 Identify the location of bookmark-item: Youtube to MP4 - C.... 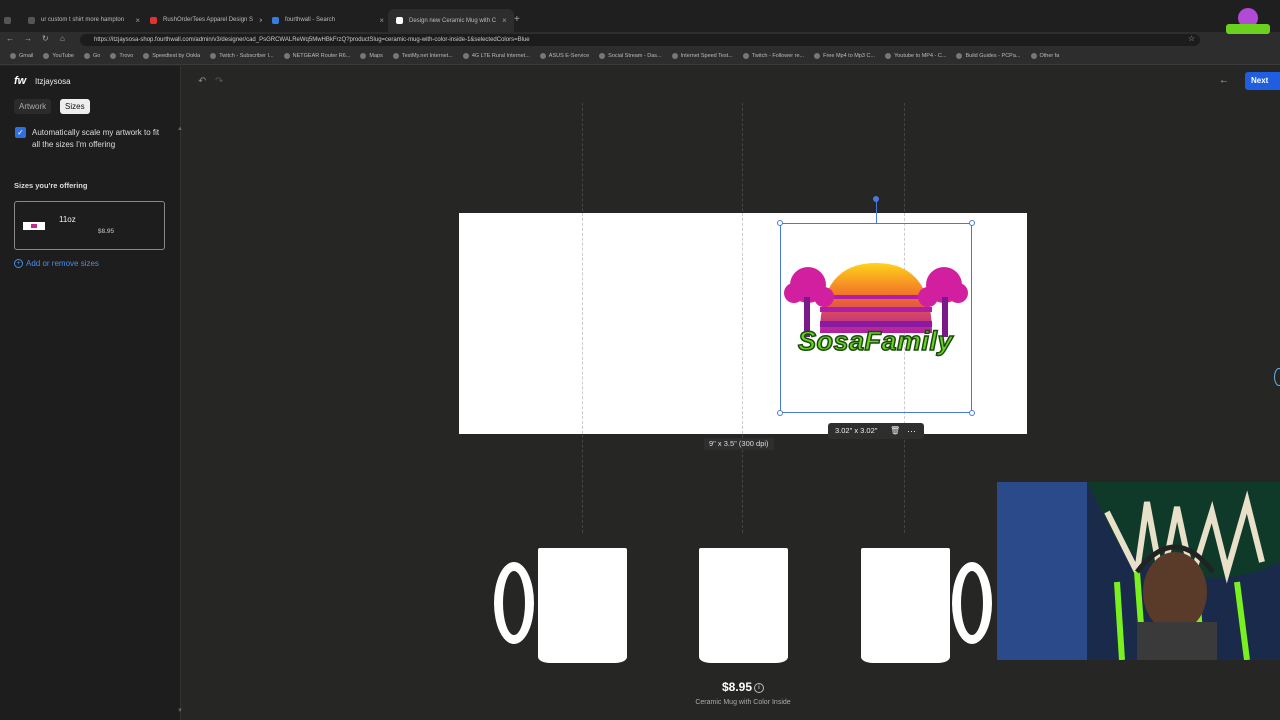
(915, 56).